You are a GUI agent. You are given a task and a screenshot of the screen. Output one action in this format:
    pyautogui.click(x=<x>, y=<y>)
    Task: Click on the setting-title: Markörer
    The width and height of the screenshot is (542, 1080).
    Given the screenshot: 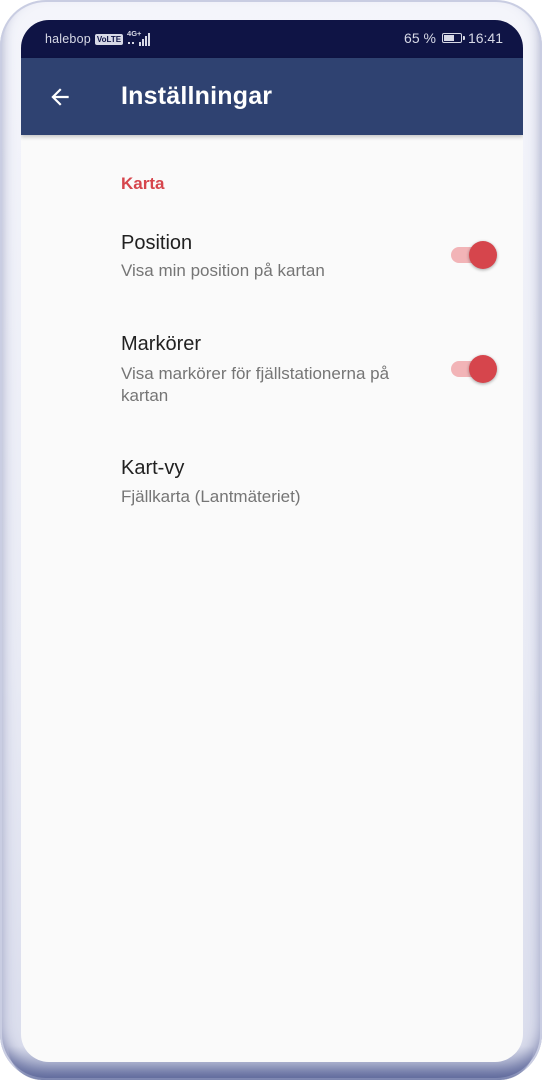 What is the action you would take?
    pyautogui.click(x=161, y=344)
    